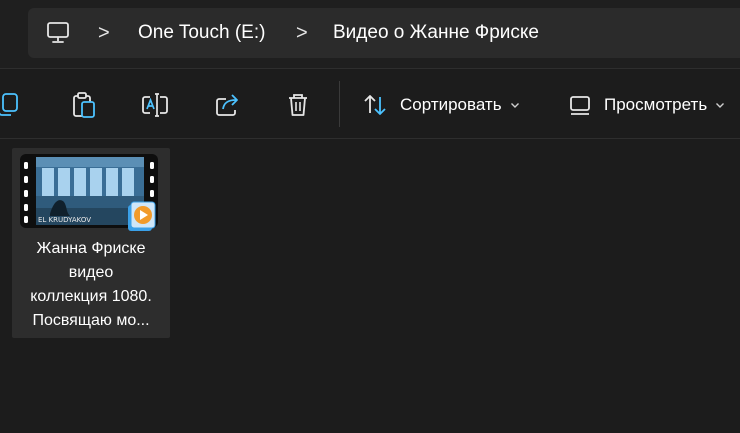  What do you see at coordinates (91, 296) in the screenshot?
I see `file-name-line: коллекция 1080.` at bounding box center [91, 296].